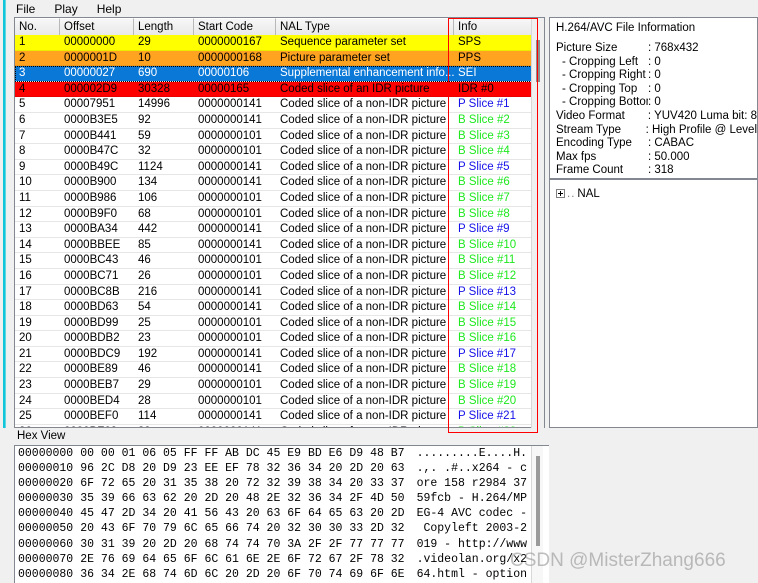 This screenshot has height=583, width=758. Describe the element at coordinates (230, 42) in the screenshot. I see `cell-nal-start-code: 0000000167` at that location.